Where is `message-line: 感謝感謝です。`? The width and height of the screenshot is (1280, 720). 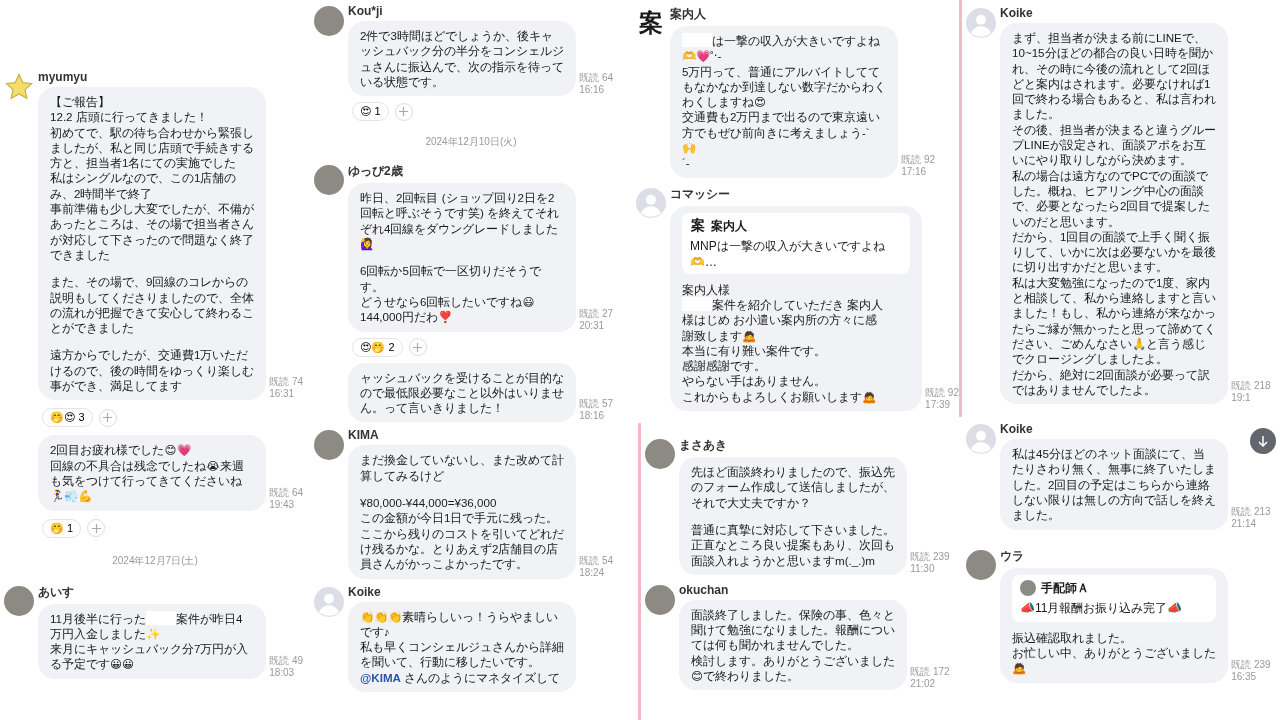 message-line: 感謝感謝です。 is located at coordinates (724, 366).